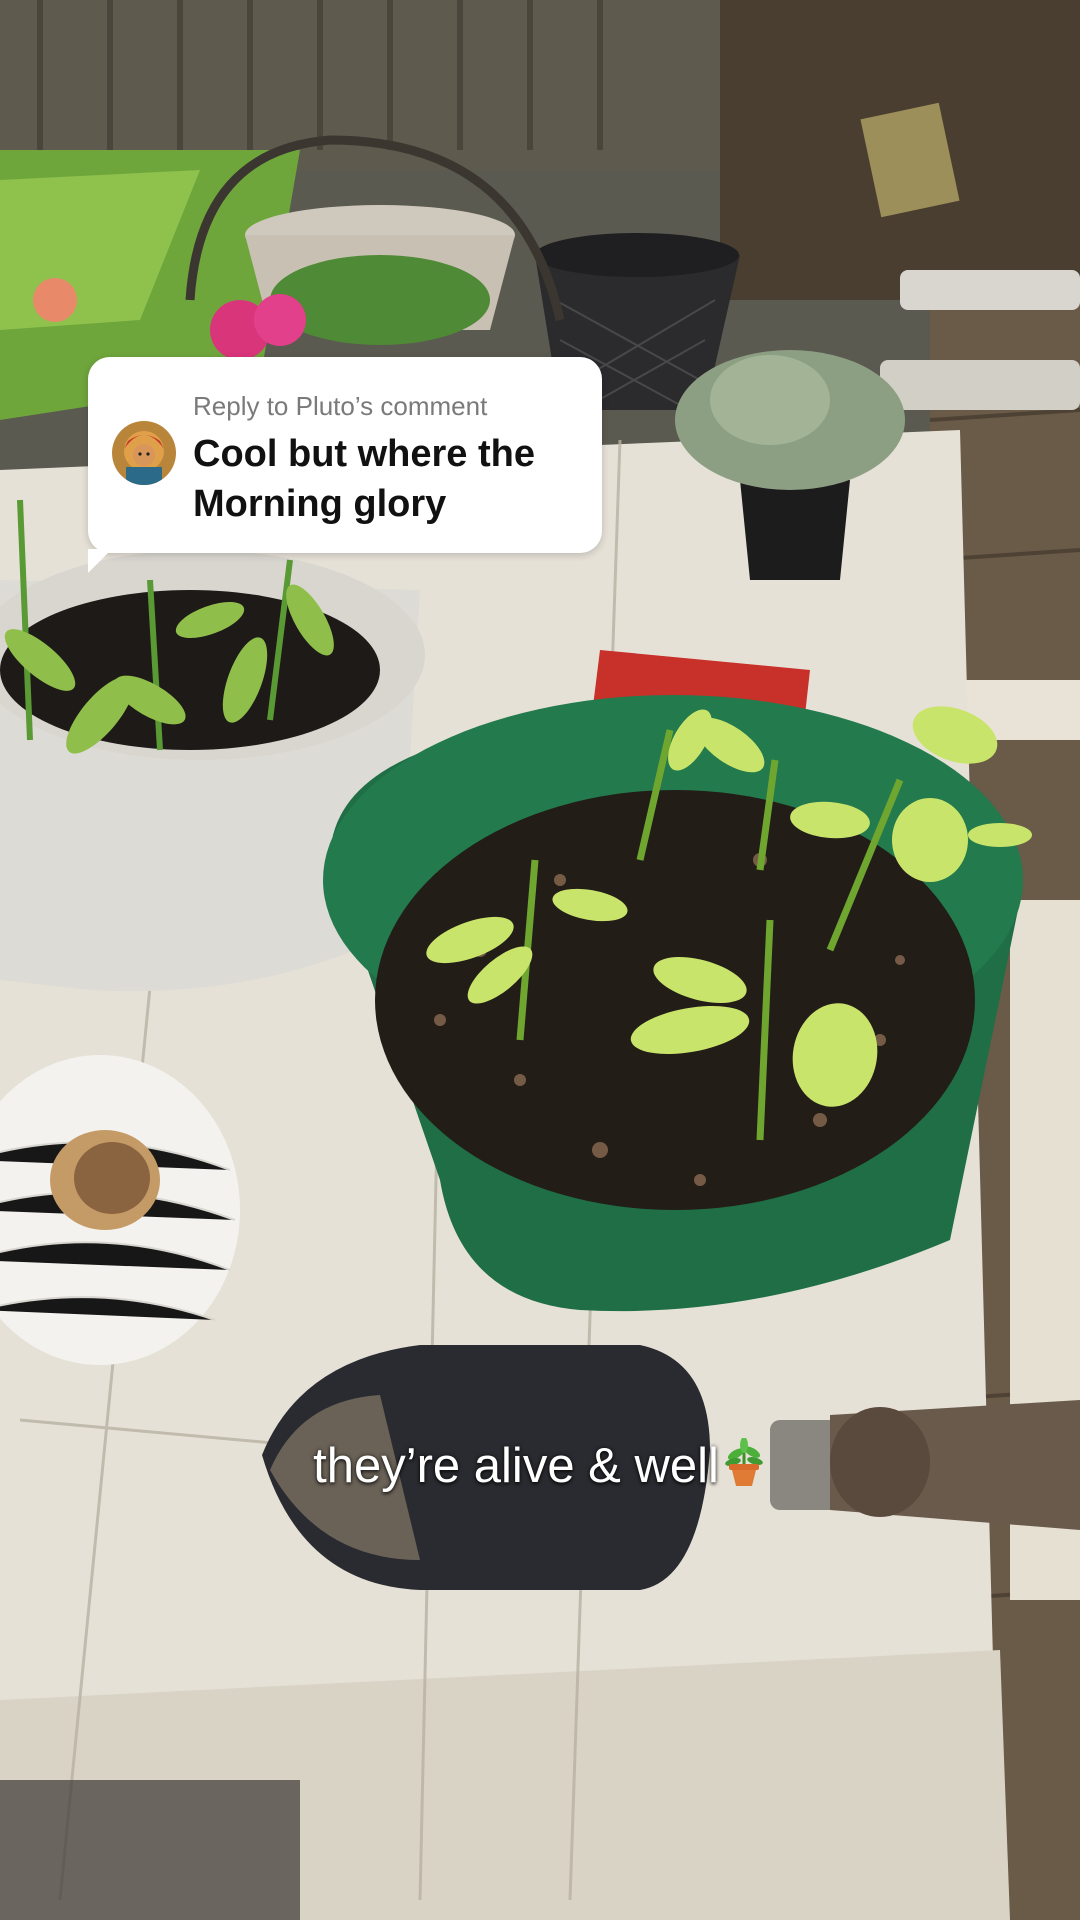 Image resolution: width=1080 pixels, height=1920 pixels. Describe the element at coordinates (340, 406) in the screenshot. I see `reply-to-label: Reply to Pluto’s comment` at that location.